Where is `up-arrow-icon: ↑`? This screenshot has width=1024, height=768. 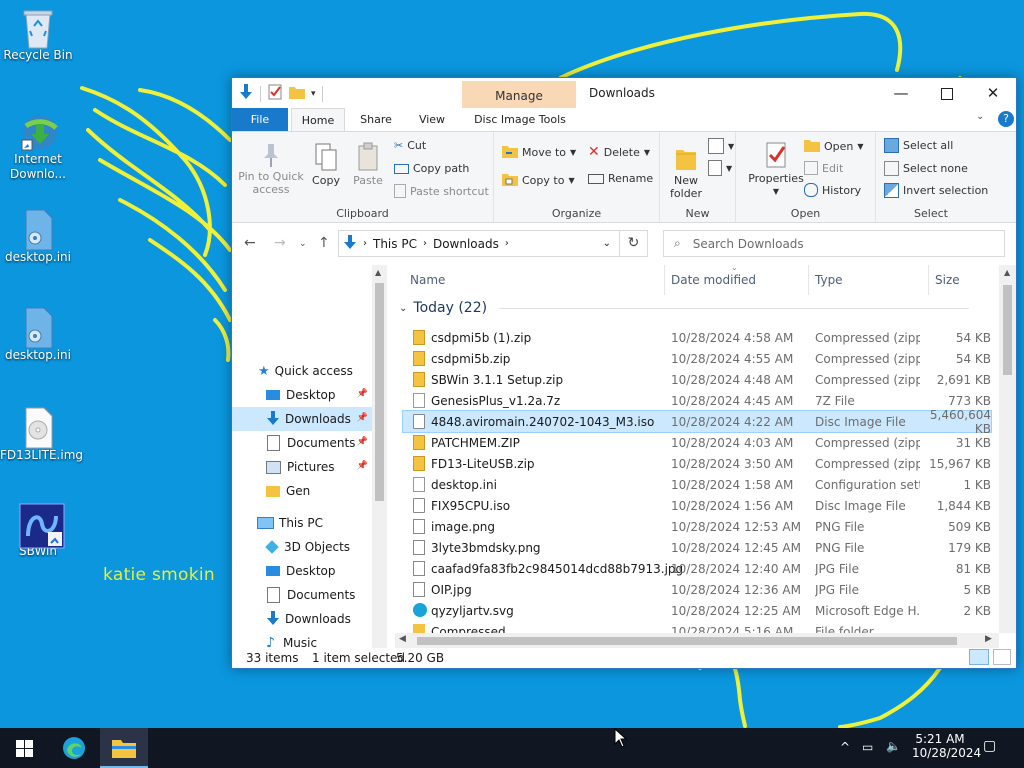 up-arrow-icon: ↑ is located at coordinates (324, 243).